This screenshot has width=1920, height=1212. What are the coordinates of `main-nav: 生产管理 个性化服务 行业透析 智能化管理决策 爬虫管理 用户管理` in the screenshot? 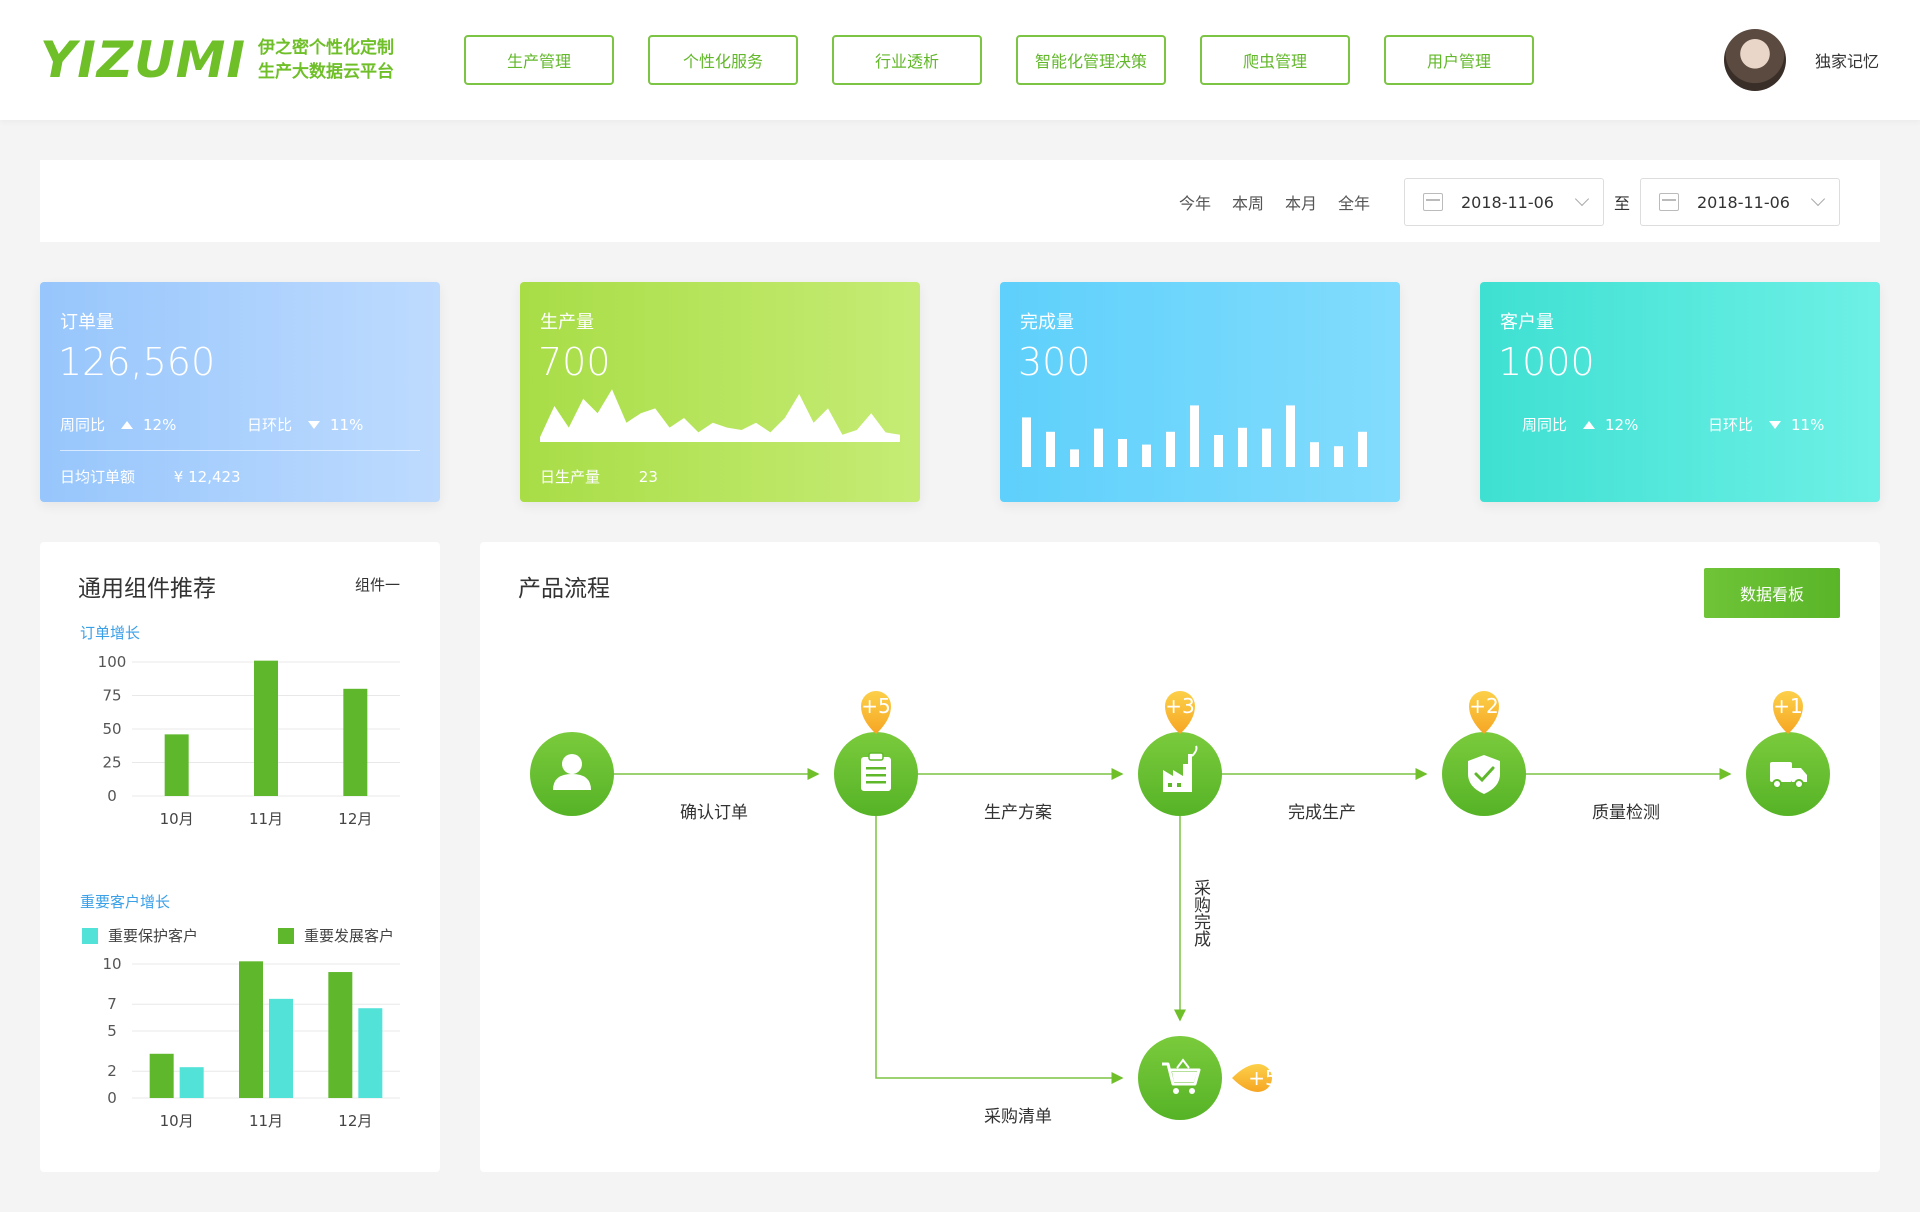 It's located at (1016, 60).